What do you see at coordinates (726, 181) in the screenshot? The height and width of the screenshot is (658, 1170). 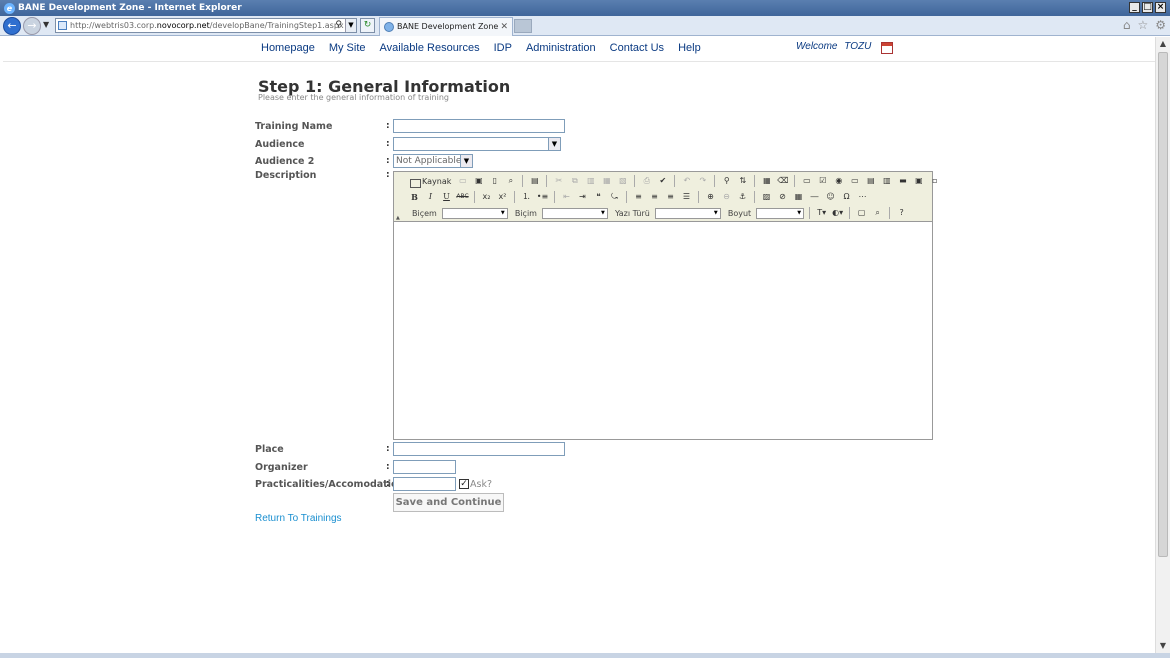 I see `find-icon: ⚲` at bounding box center [726, 181].